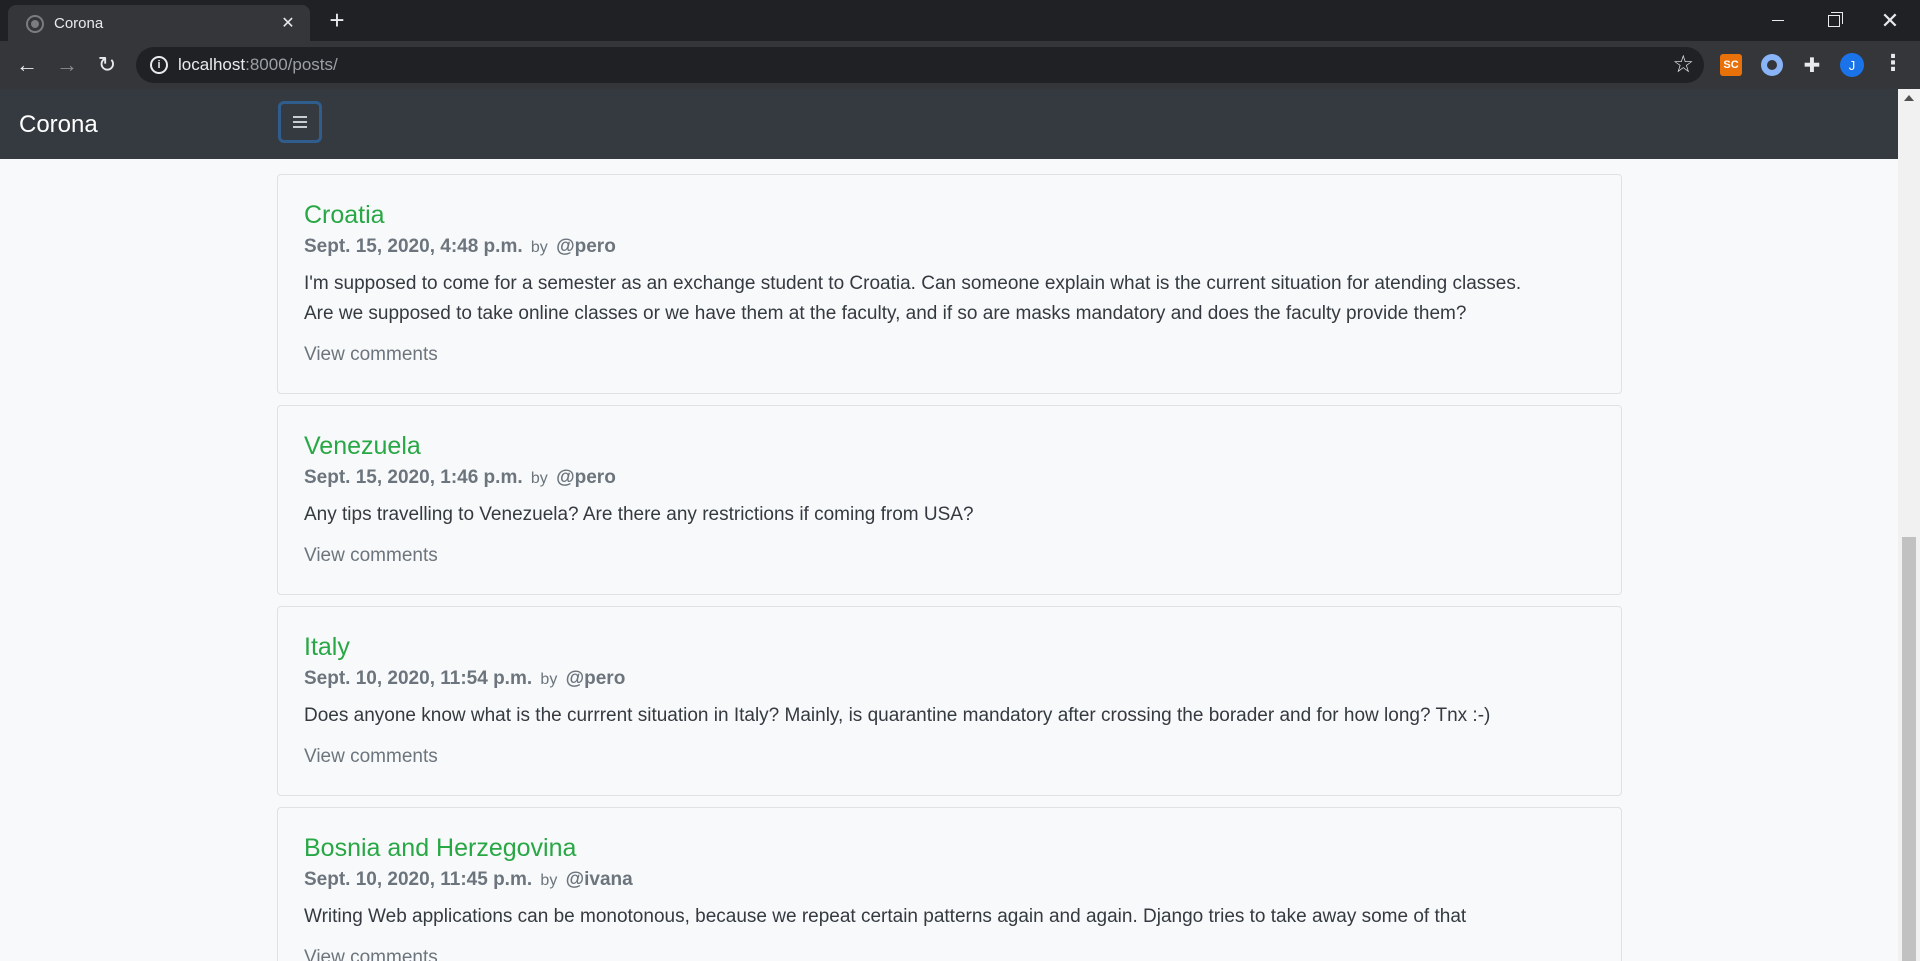 This screenshot has width=1920, height=961. I want to click on puzzle-icon: ✚, so click(1812, 65).